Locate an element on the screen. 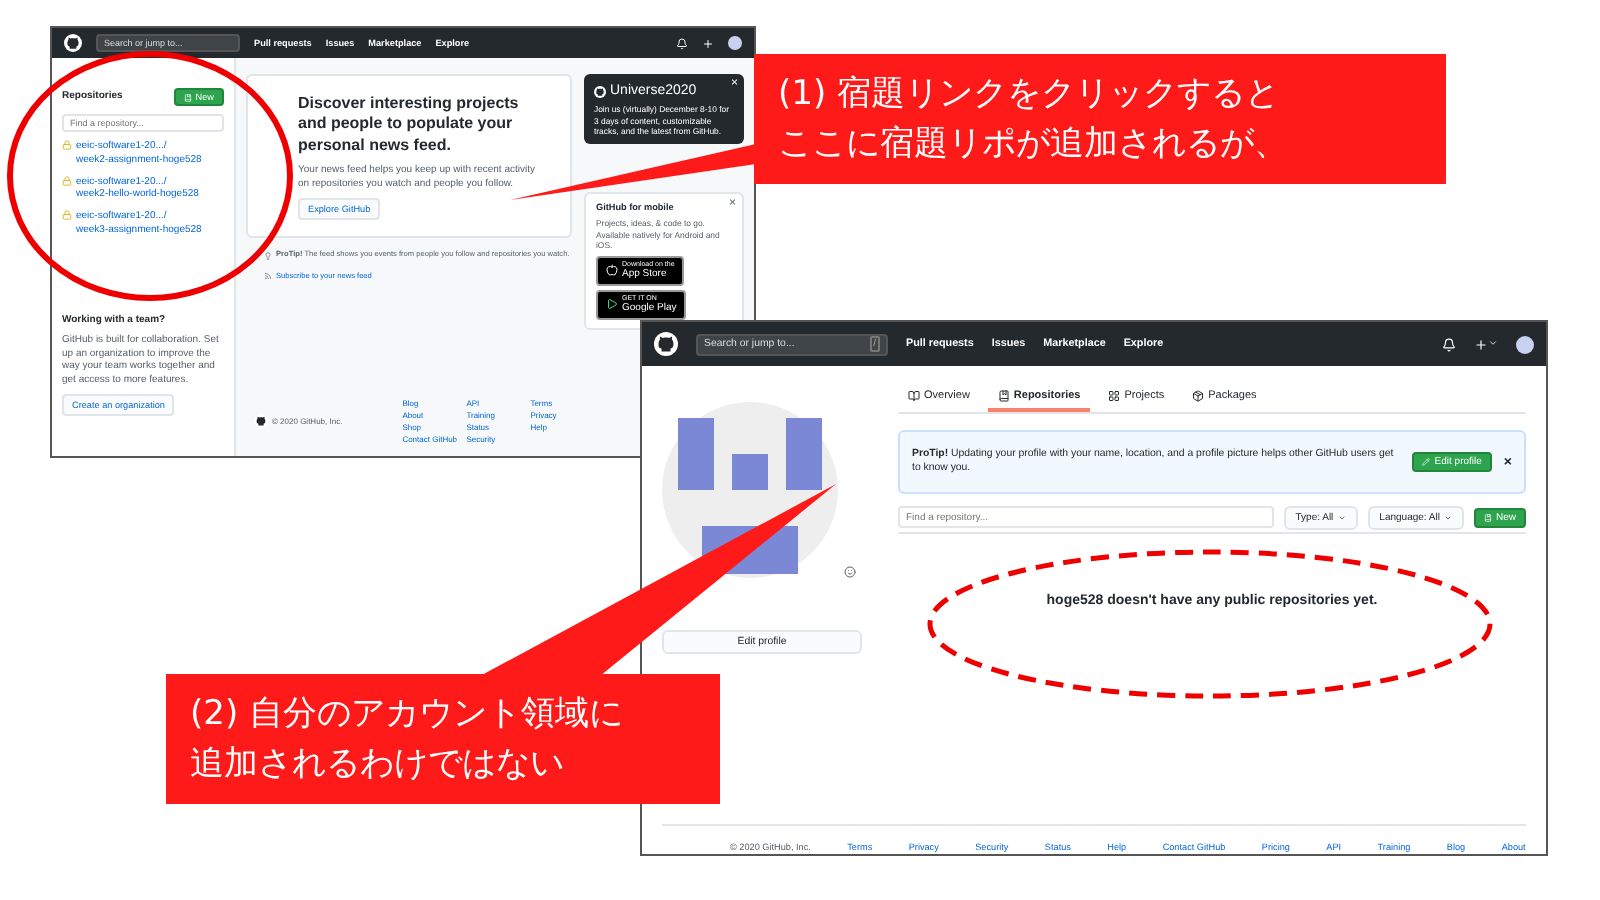  pencil-icon is located at coordinates (1426, 462).